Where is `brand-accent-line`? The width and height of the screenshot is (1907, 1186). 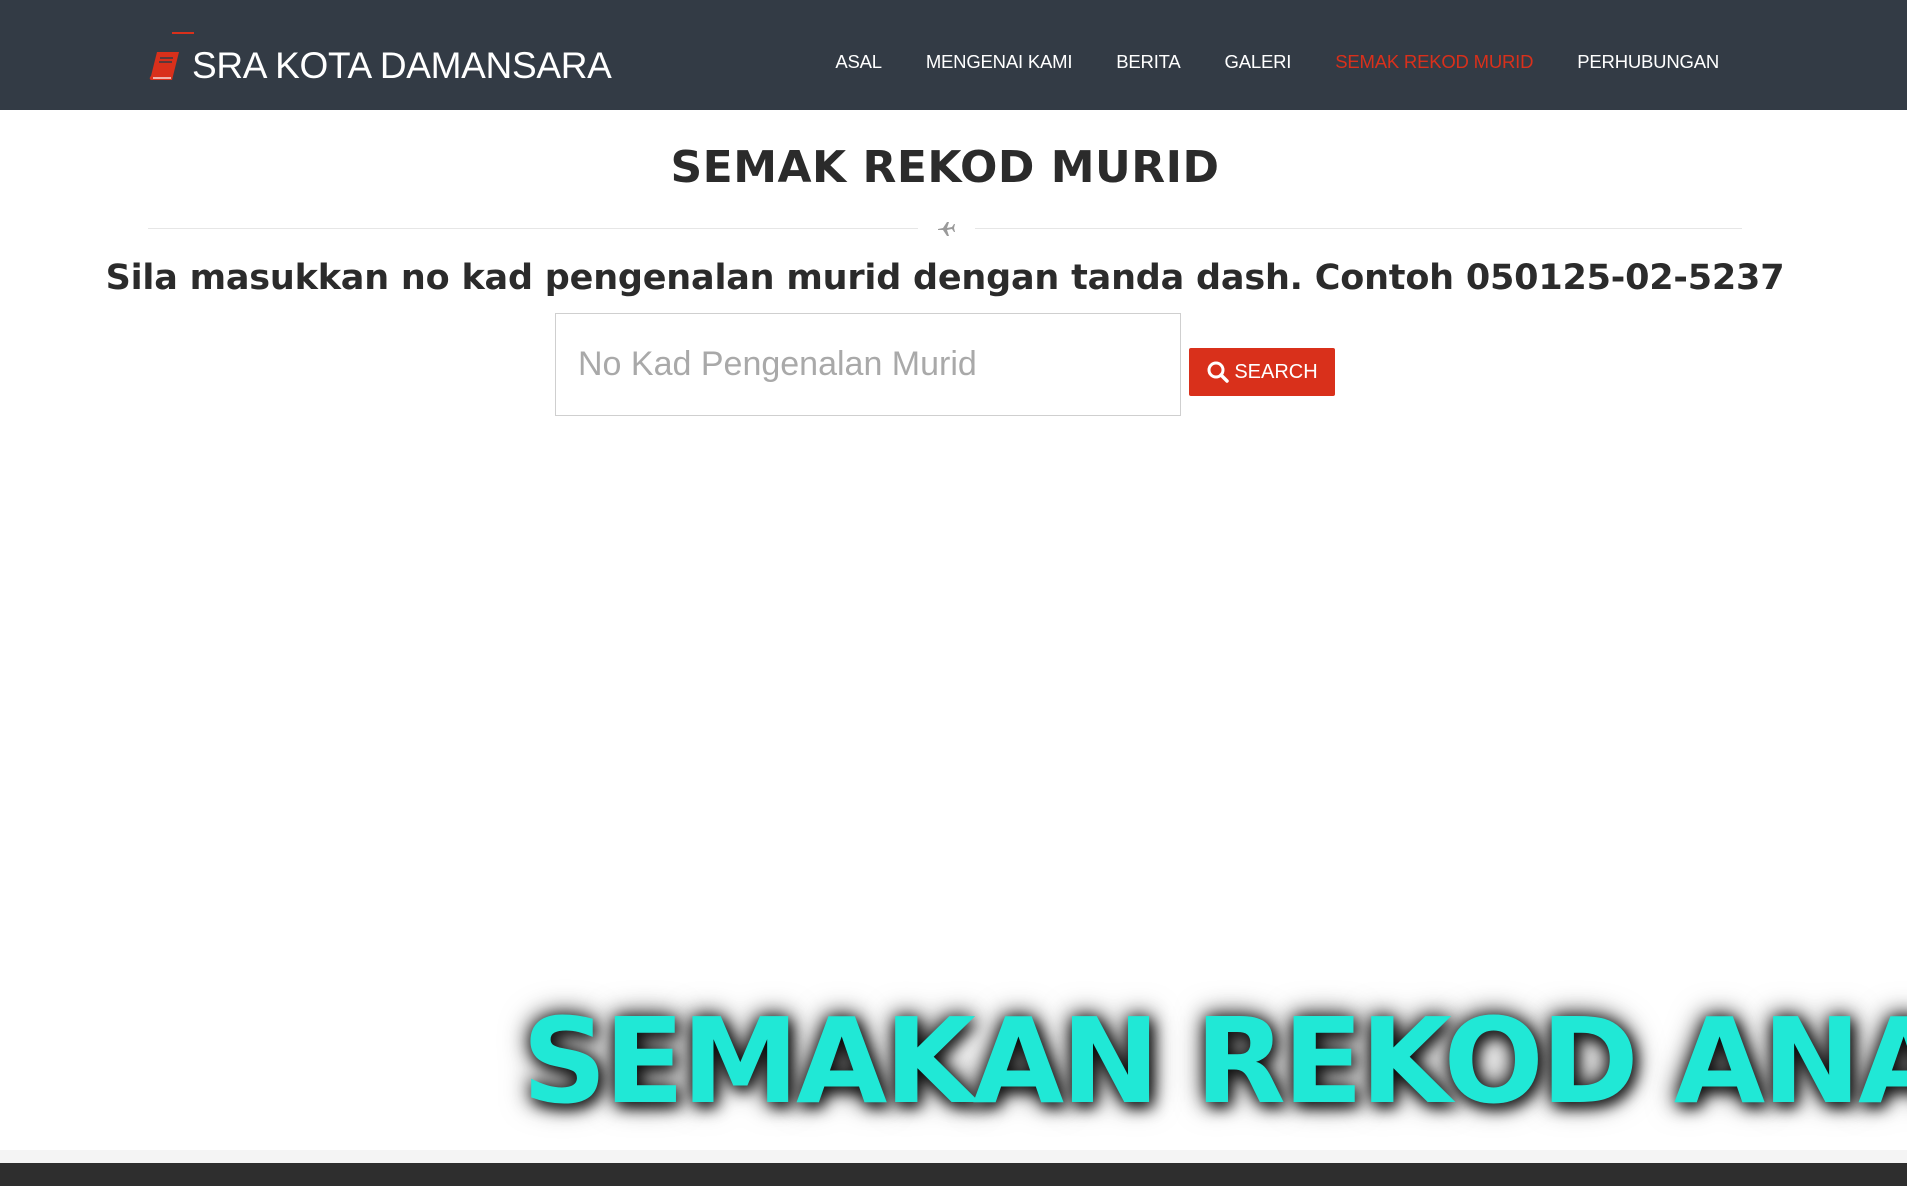
brand-accent-line is located at coordinates (183, 33).